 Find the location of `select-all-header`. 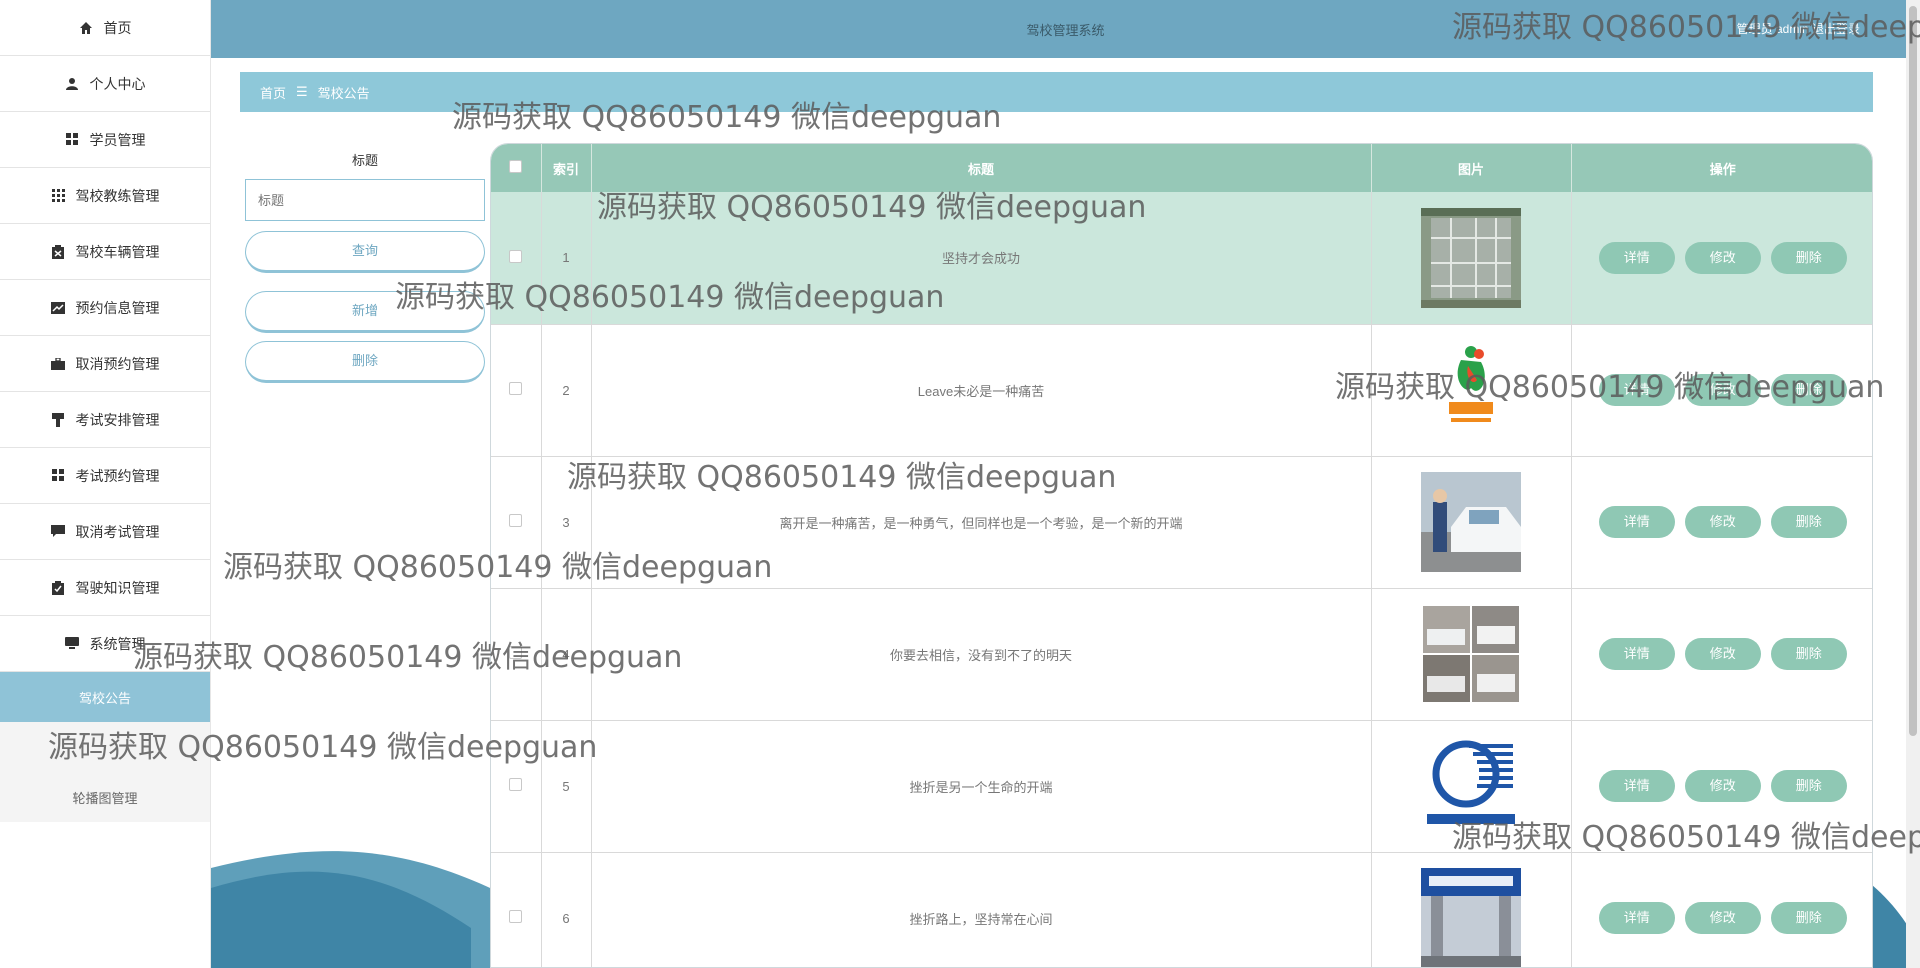

select-all-header is located at coordinates (516, 168).